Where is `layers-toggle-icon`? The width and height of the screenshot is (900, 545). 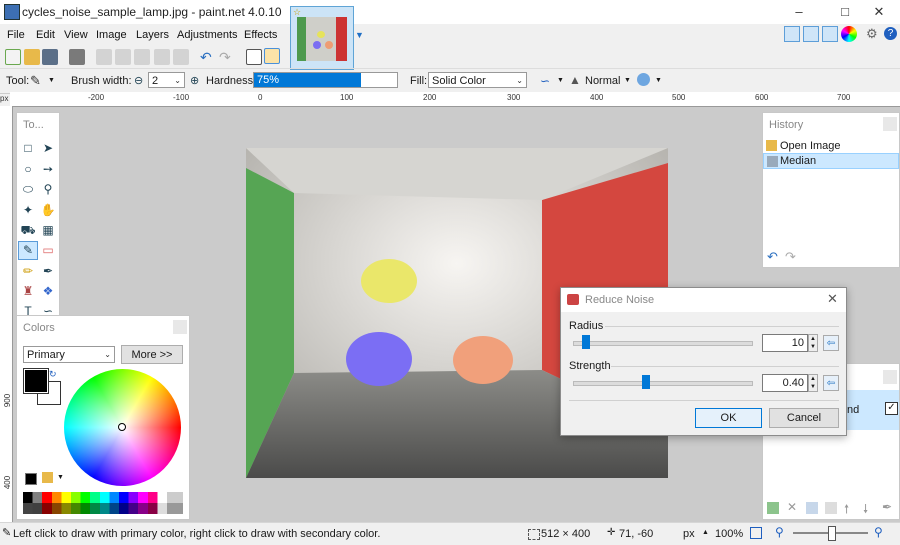 layers-toggle-icon is located at coordinates (830, 34).